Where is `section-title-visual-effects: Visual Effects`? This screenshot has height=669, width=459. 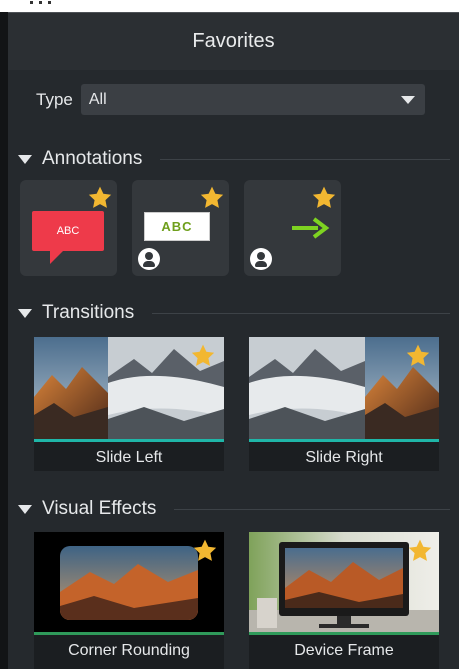
section-title-visual-effects: Visual Effects is located at coordinates (99, 508).